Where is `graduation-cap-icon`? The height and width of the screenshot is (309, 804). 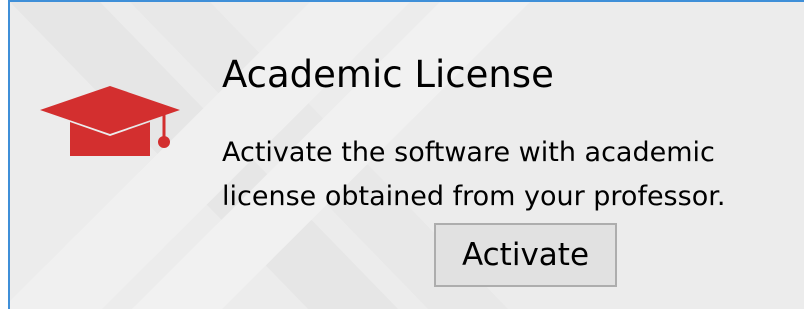 graduation-cap-icon is located at coordinates (110, 121).